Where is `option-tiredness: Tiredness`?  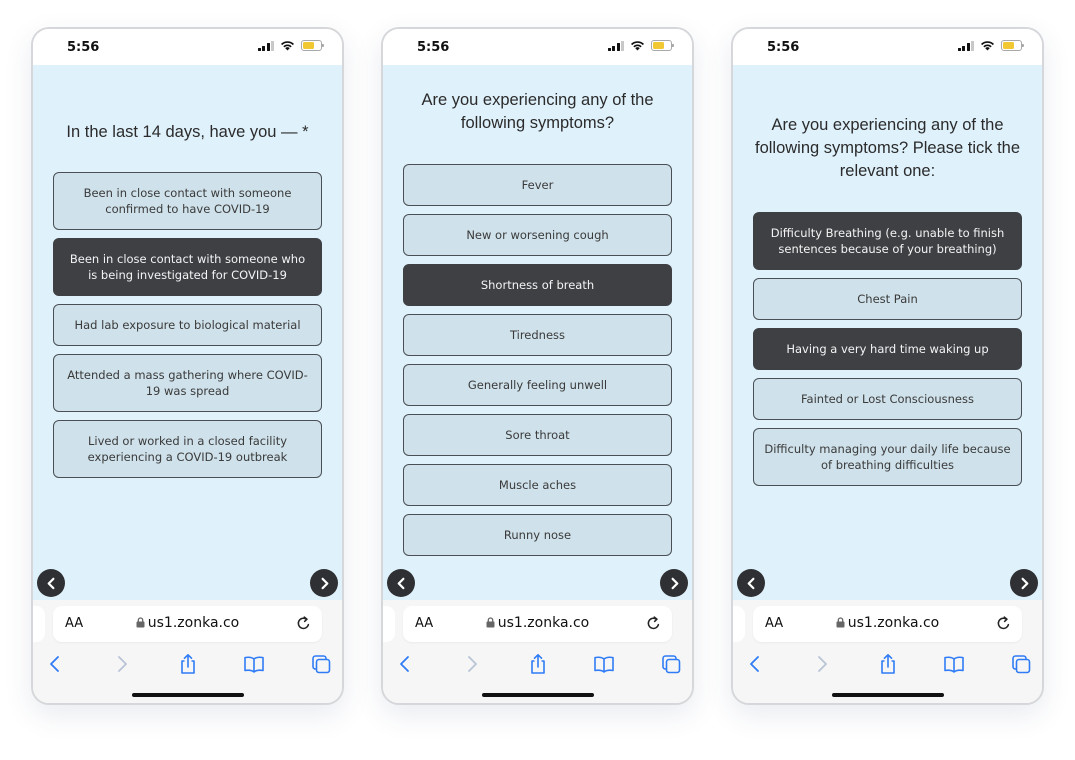 option-tiredness: Tiredness is located at coordinates (537, 335).